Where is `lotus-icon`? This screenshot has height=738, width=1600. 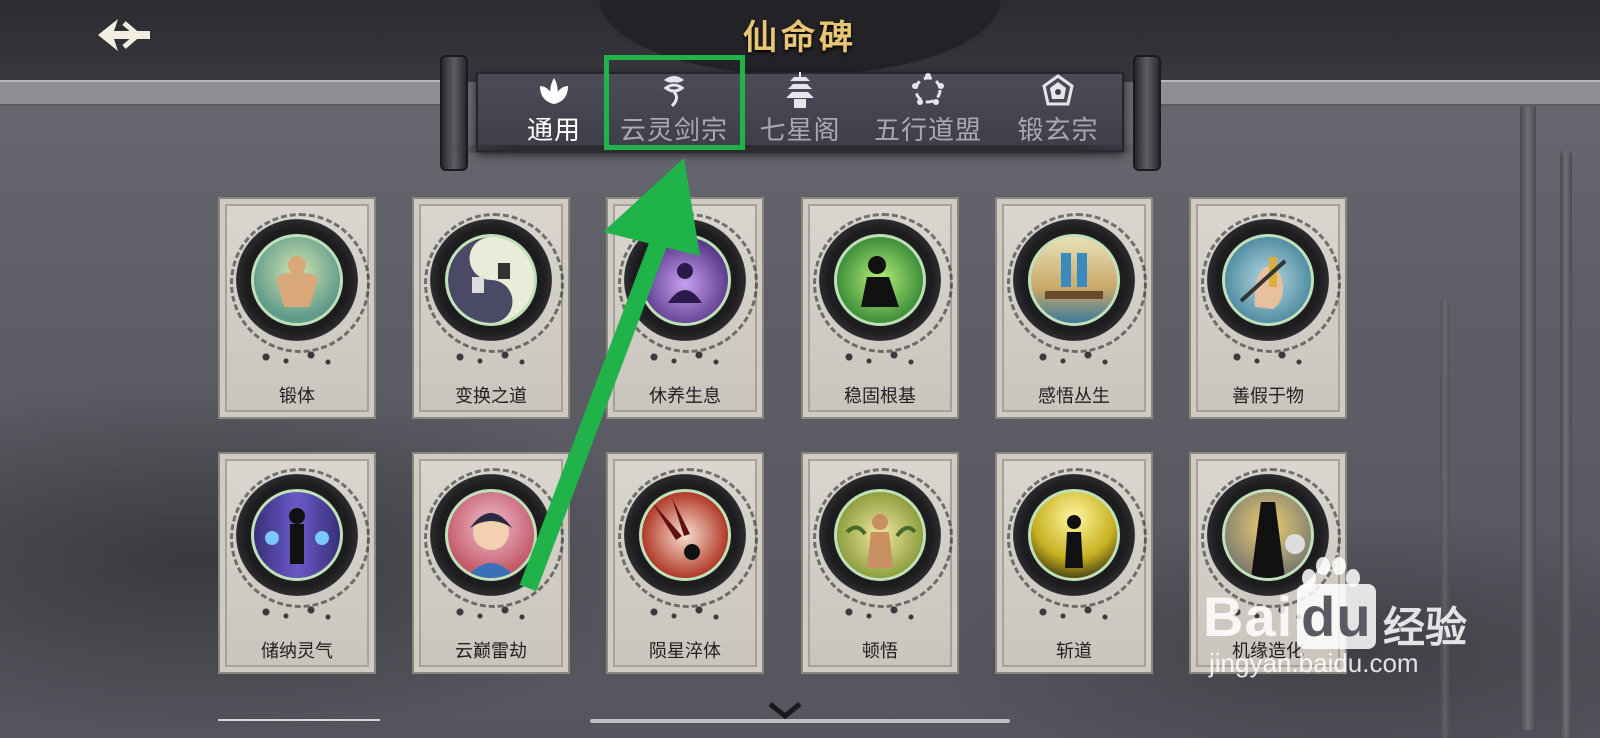
lotus-icon is located at coordinates (554, 91).